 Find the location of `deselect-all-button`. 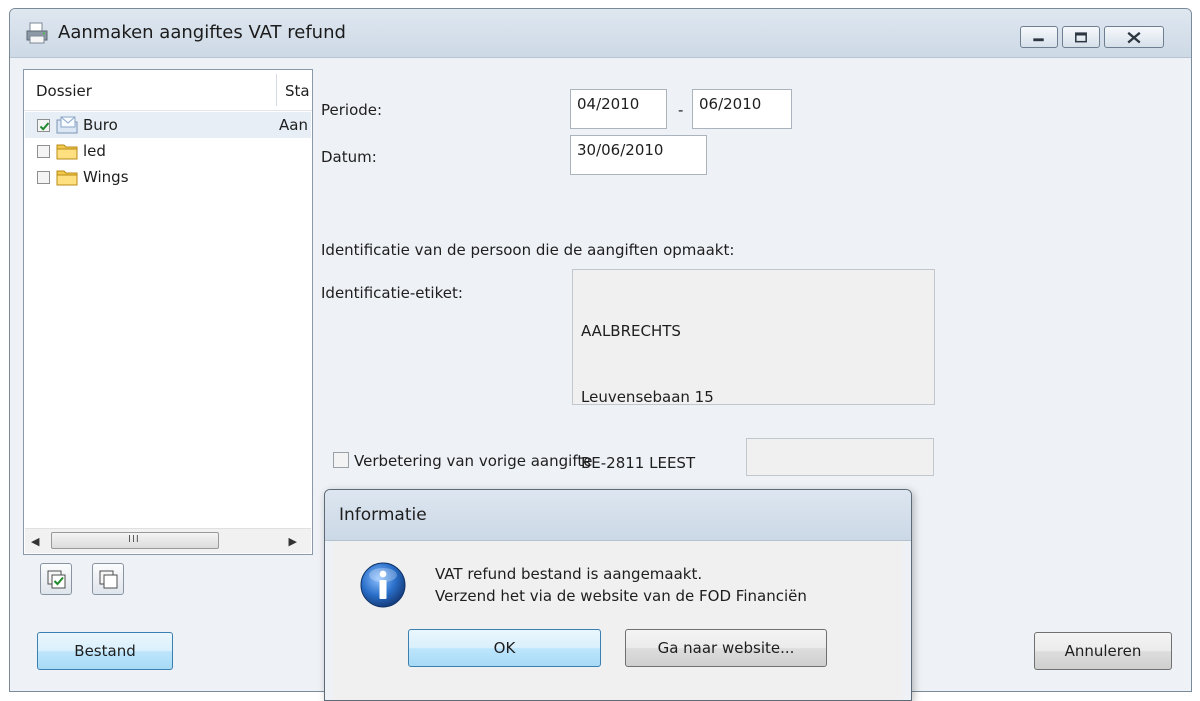

deselect-all-button is located at coordinates (108, 579).